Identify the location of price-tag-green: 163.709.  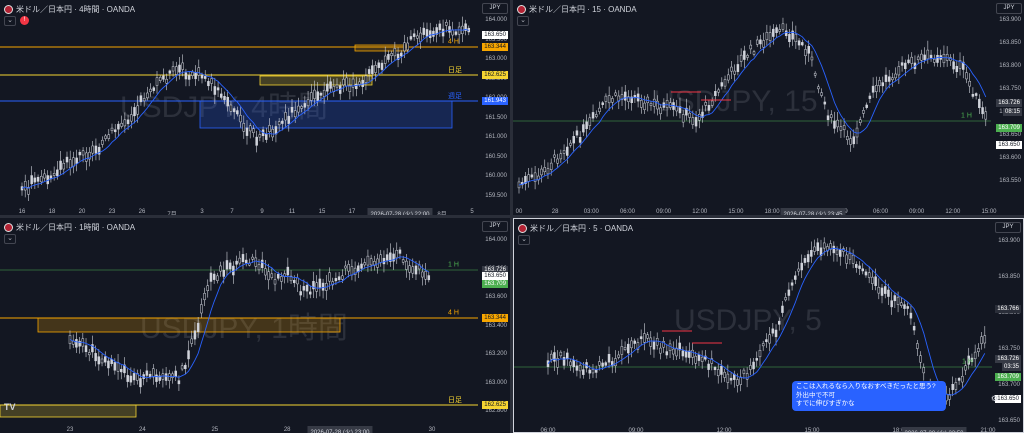
(495, 284).